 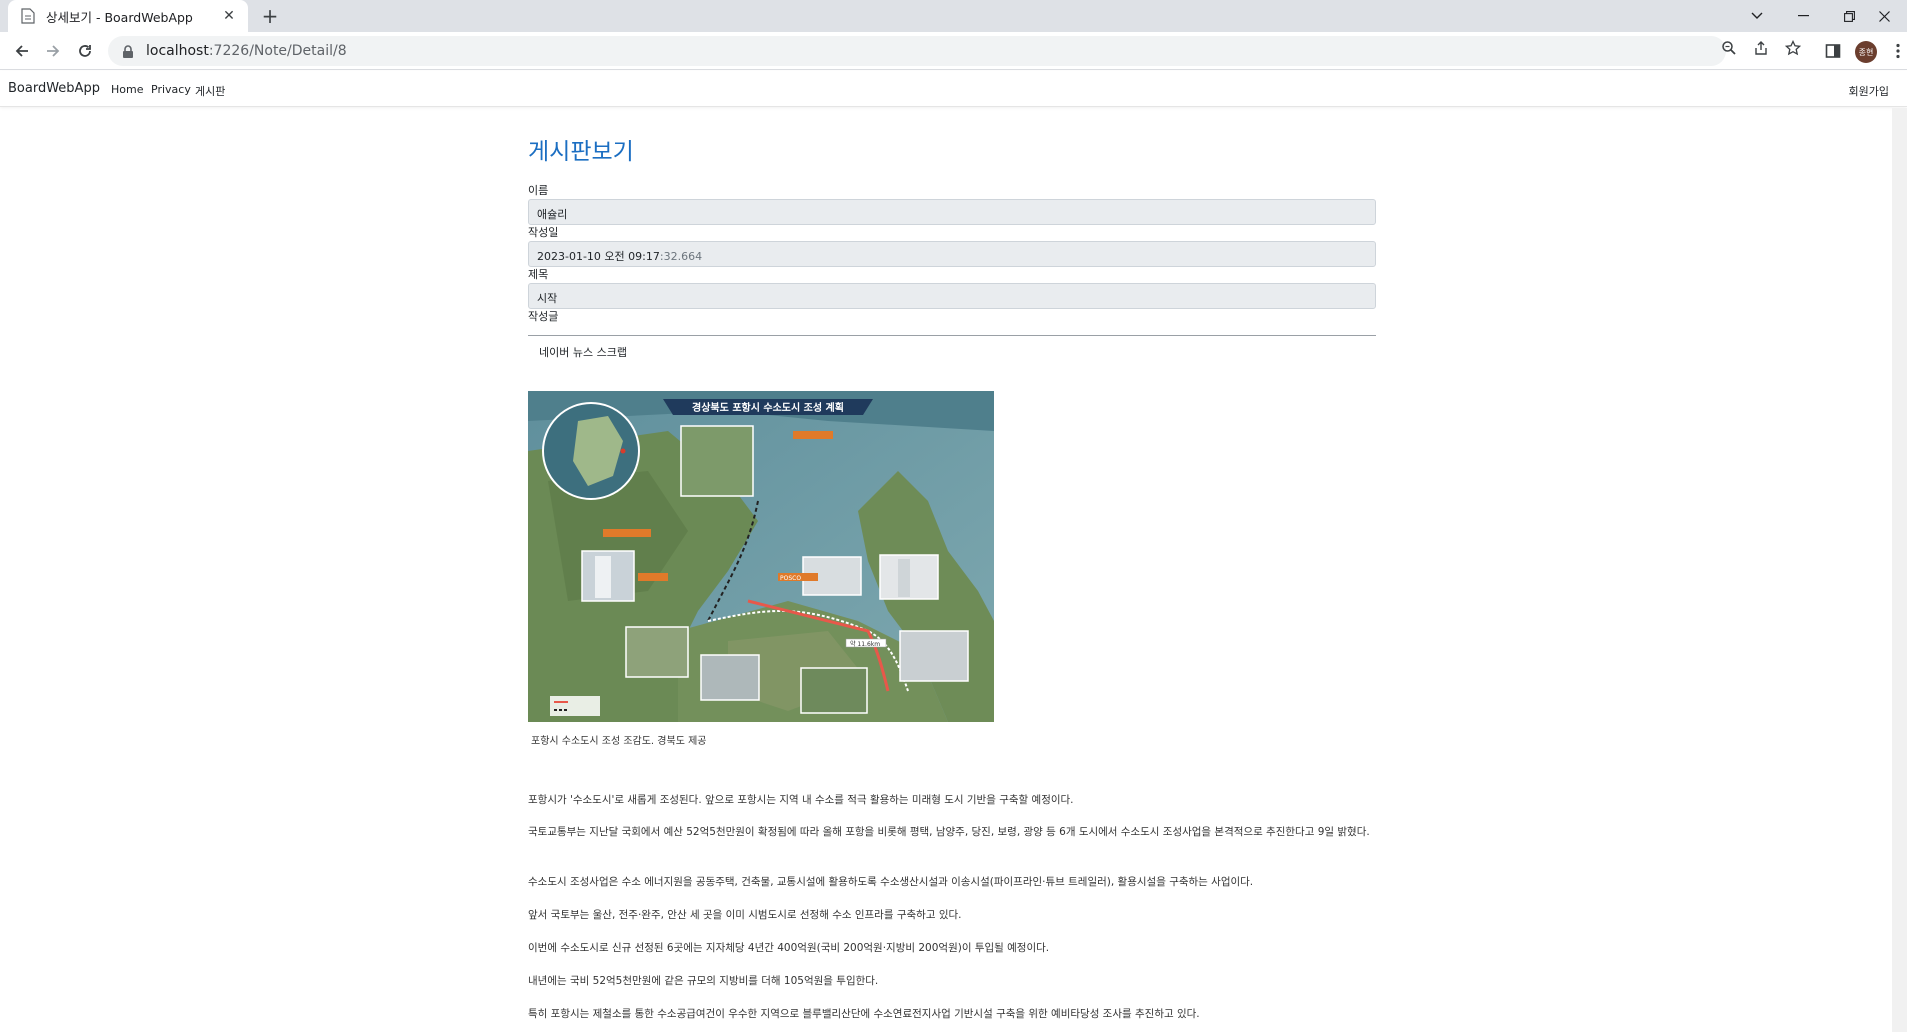 I want to click on page-title: 게시판보기, so click(x=581, y=152).